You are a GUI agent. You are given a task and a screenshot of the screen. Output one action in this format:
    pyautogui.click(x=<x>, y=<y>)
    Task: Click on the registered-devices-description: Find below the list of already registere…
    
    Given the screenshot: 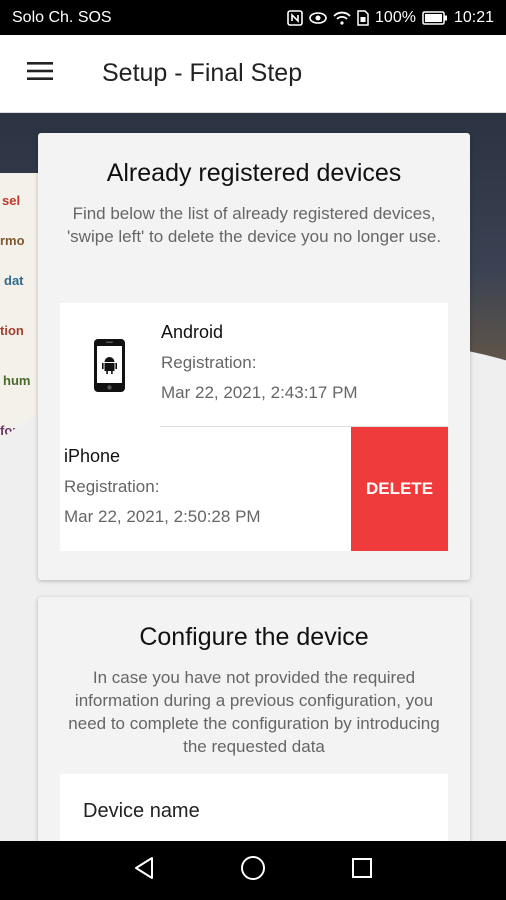 What is the action you would take?
    pyautogui.click(x=254, y=225)
    